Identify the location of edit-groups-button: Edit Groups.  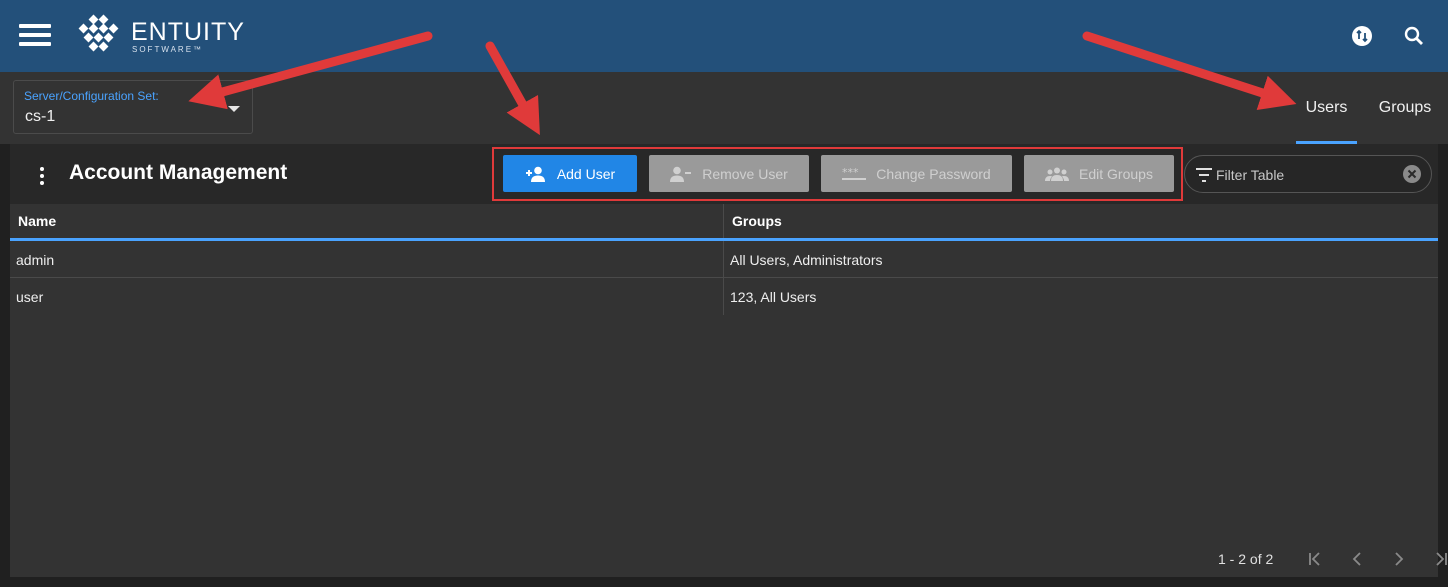
(1099, 173).